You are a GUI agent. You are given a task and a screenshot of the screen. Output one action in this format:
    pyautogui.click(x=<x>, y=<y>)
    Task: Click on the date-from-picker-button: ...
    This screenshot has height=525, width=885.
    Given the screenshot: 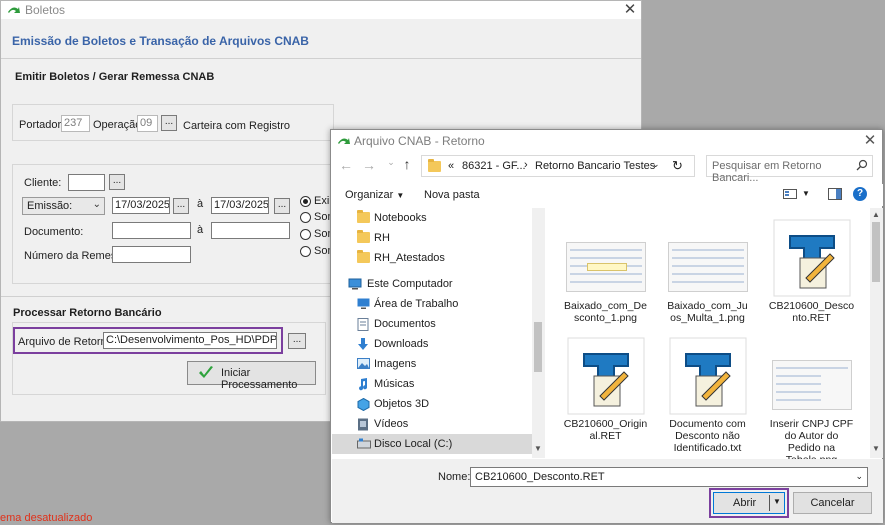 What is the action you would take?
    pyautogui.click(x=181, y=206)
    